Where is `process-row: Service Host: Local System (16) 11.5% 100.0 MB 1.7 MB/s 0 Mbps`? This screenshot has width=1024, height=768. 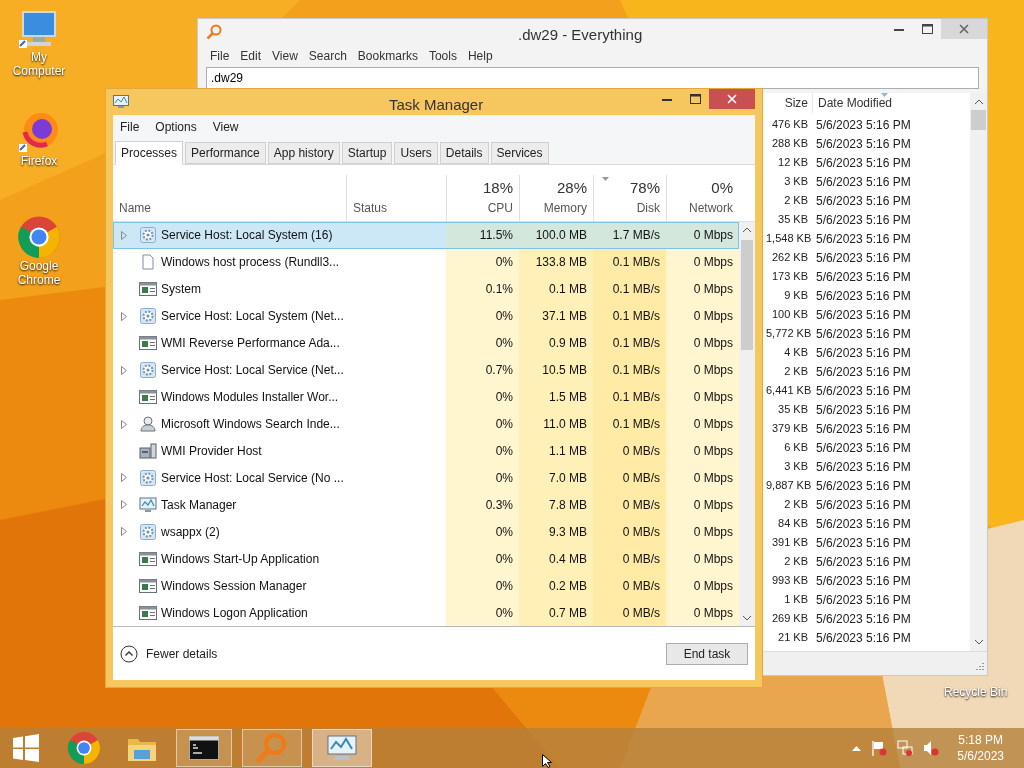
process-row: Service Host: Local System (16) 11.5% 100.0 MB 1.7 MB/s 0 Mbps is located at coordinates (426, 235).